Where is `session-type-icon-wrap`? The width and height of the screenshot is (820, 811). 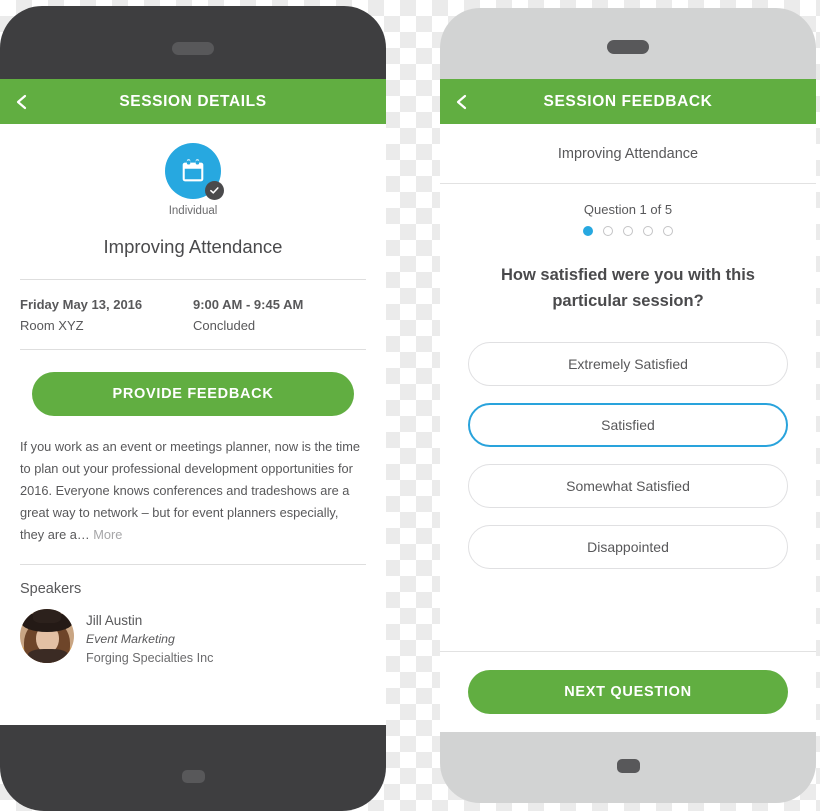 session-type-icon-wrap is located at coordinates (194, 171).